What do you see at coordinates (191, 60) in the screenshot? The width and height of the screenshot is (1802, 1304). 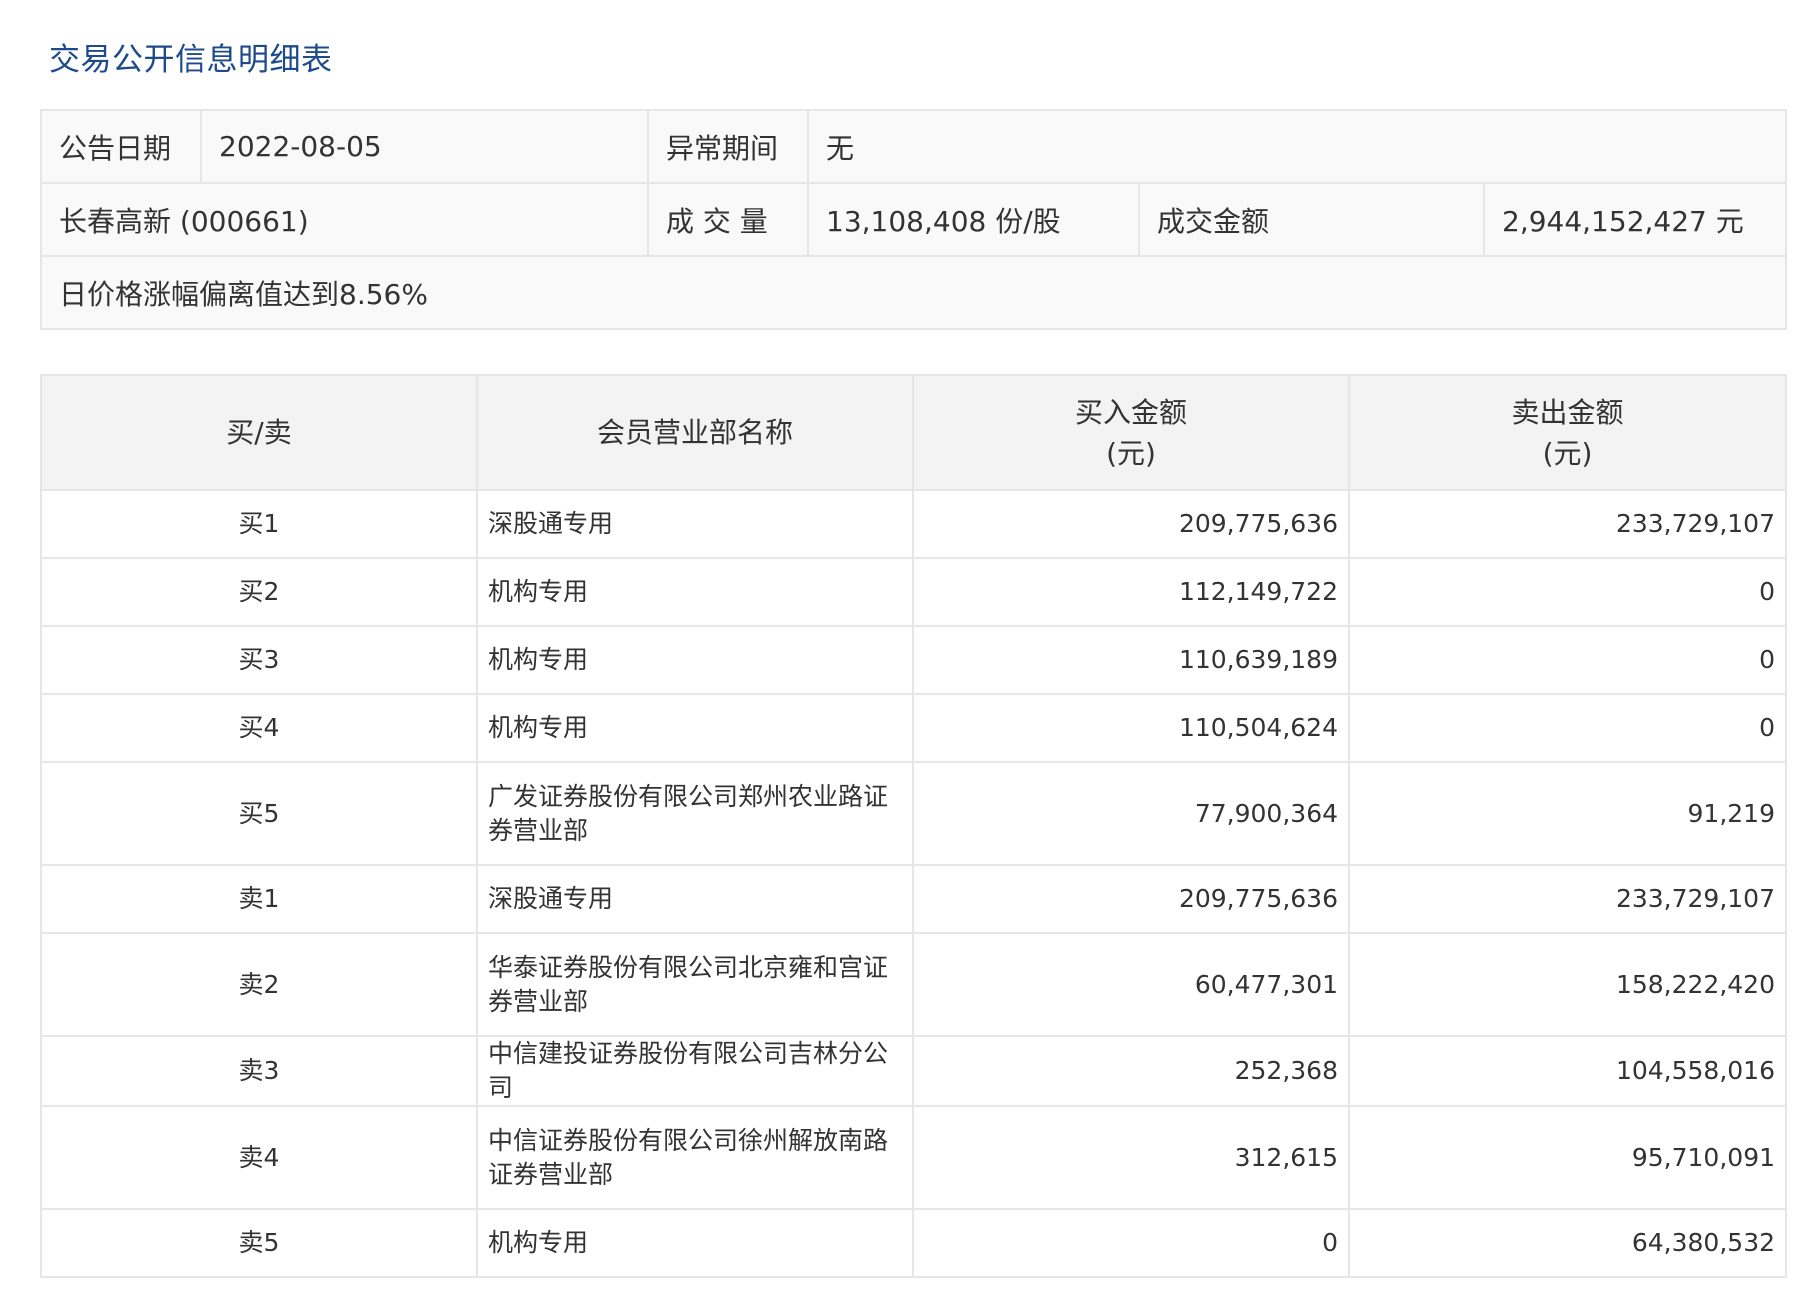 I see `page-title: 交易公开信息明细表` at bounding box center [191, 60].